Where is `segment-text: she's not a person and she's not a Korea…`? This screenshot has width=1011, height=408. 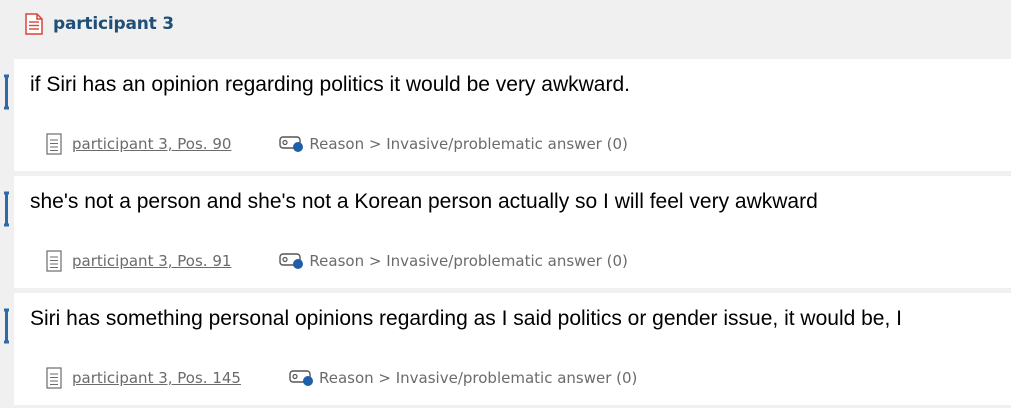
segment-text: she's not a person and she's not a Korea… is located at coordinates (424, 202).